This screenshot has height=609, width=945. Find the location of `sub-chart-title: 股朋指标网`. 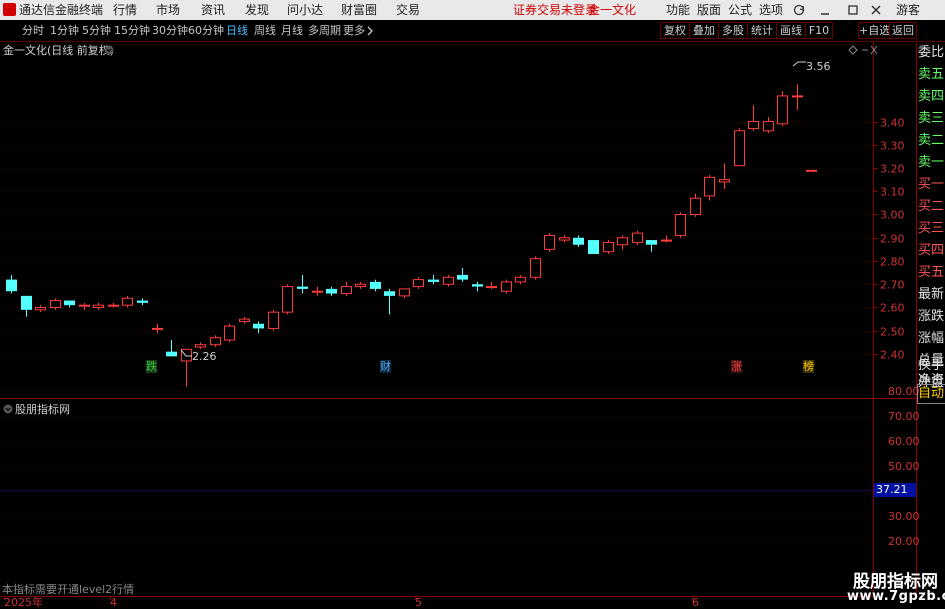

sub-chart-title: 股朋指标网 is located at coordinates (42, 409).